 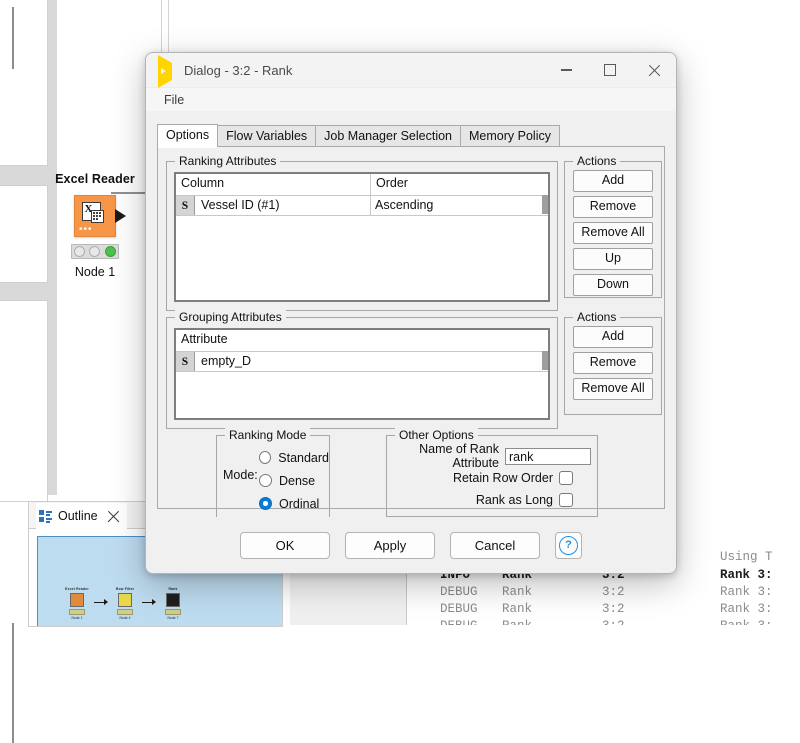 I want to click on ranking-attributes-table: Column Order S Vessel ID (#1) Ascending, so click(x=362, y=237).